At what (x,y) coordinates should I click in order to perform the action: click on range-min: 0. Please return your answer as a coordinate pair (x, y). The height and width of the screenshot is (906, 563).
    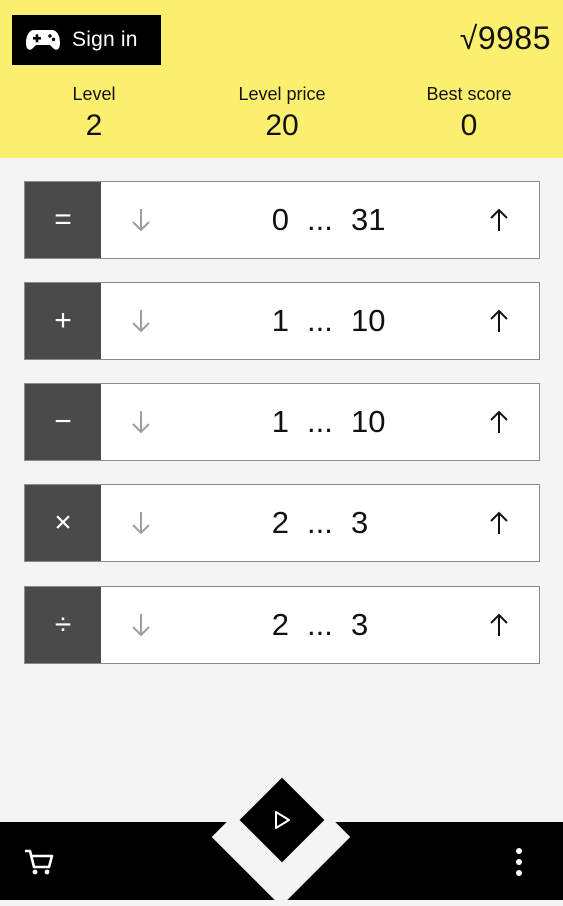
    Looking at the image, I should click on (280, 219).